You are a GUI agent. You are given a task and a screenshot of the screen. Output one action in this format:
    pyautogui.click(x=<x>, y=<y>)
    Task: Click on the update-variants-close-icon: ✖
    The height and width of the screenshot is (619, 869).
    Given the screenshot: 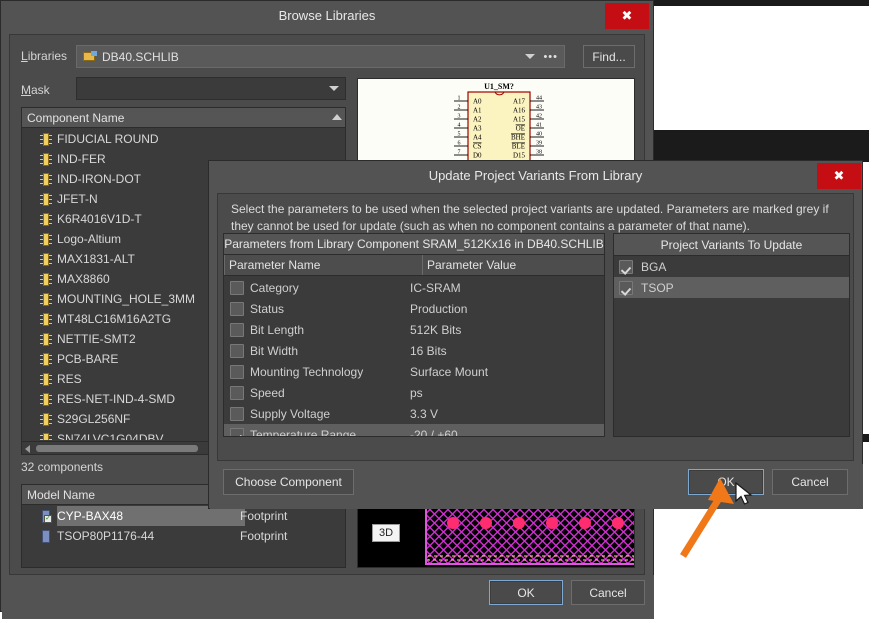 What is the action you would take?
    pyautogui.click(x=839, y=176)
    